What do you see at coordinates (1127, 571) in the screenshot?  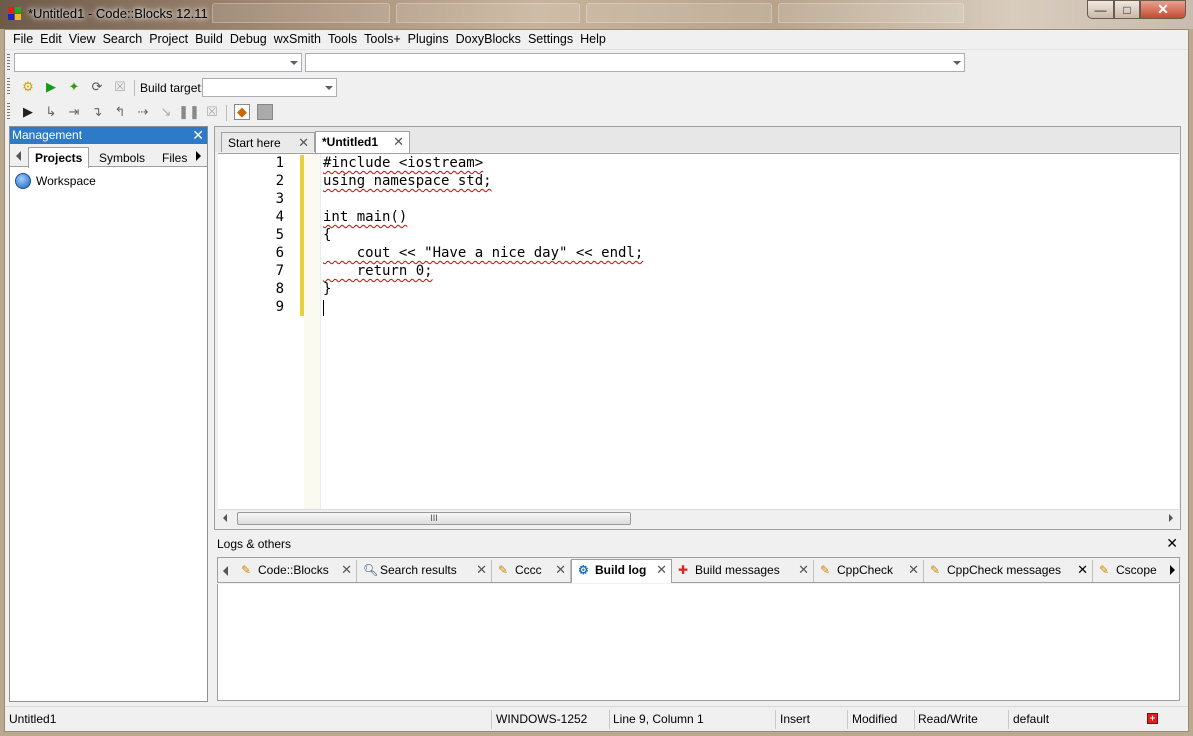 I see `tab-cscope: ✎ Cscope` at bounding box center [1127, 571].